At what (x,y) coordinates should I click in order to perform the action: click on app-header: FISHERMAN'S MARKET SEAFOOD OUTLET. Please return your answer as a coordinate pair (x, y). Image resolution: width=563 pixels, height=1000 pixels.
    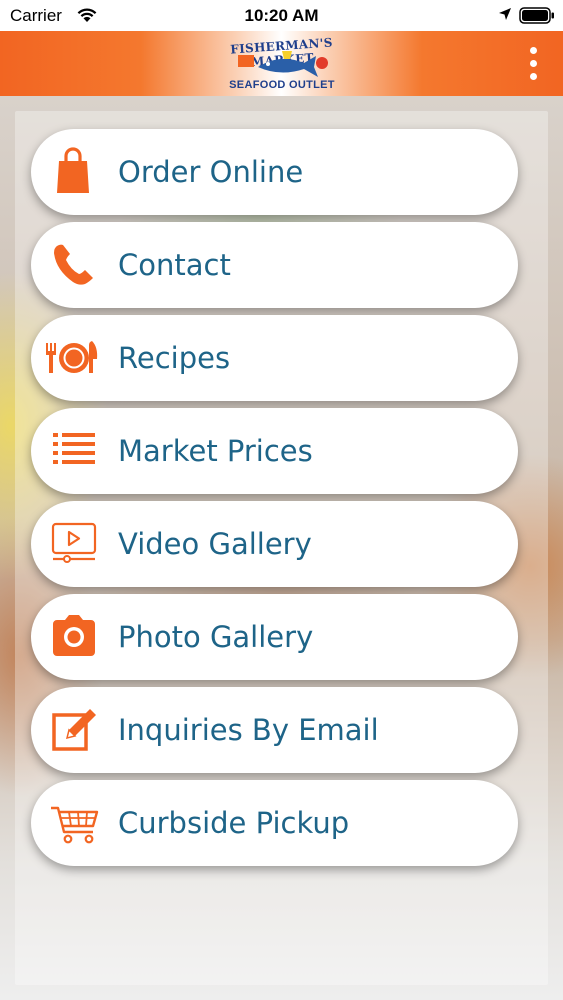
    Looking at the image, I should click on (281, 63).